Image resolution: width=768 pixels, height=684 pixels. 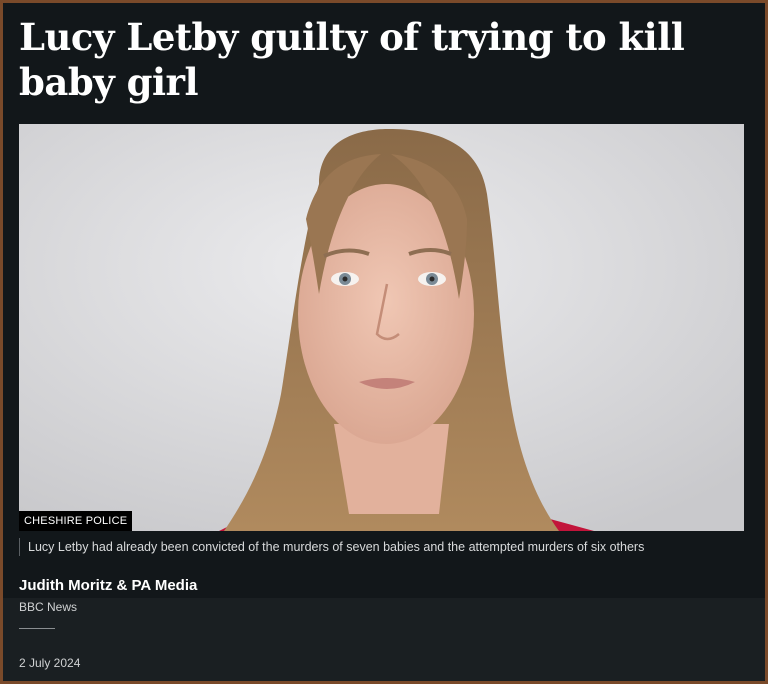 I want to click on publish-date: 2 July 2024, so click(x=50, y=663).